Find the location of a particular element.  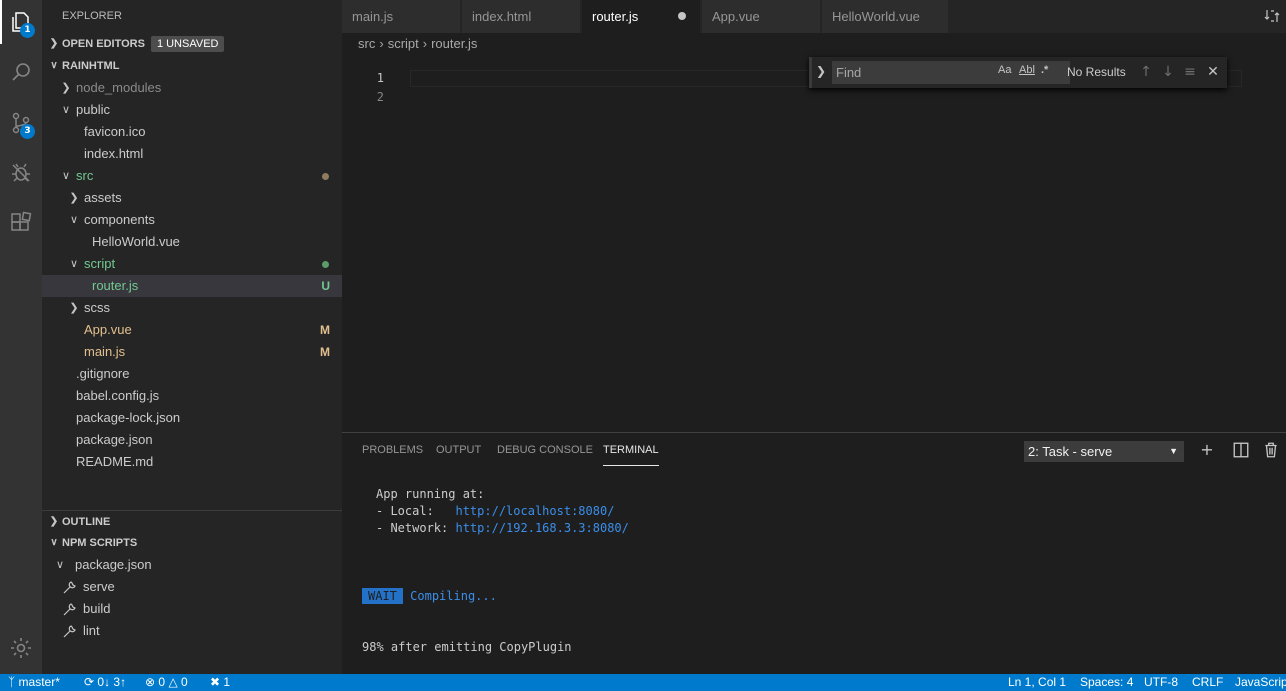

tab-debug-console: DEBUG CONSOLE is located at coordinates (545, 455).